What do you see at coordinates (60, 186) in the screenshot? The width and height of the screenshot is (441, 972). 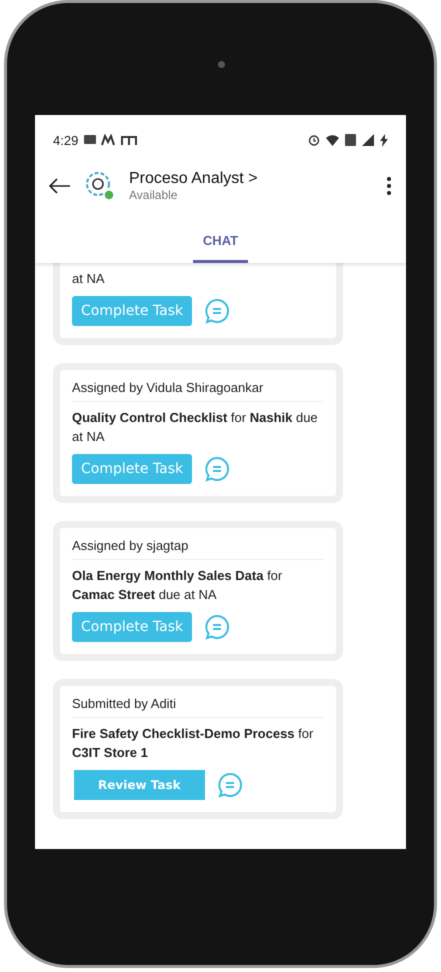 I see `back-arrow-icon` at bounding box center [60, 186].